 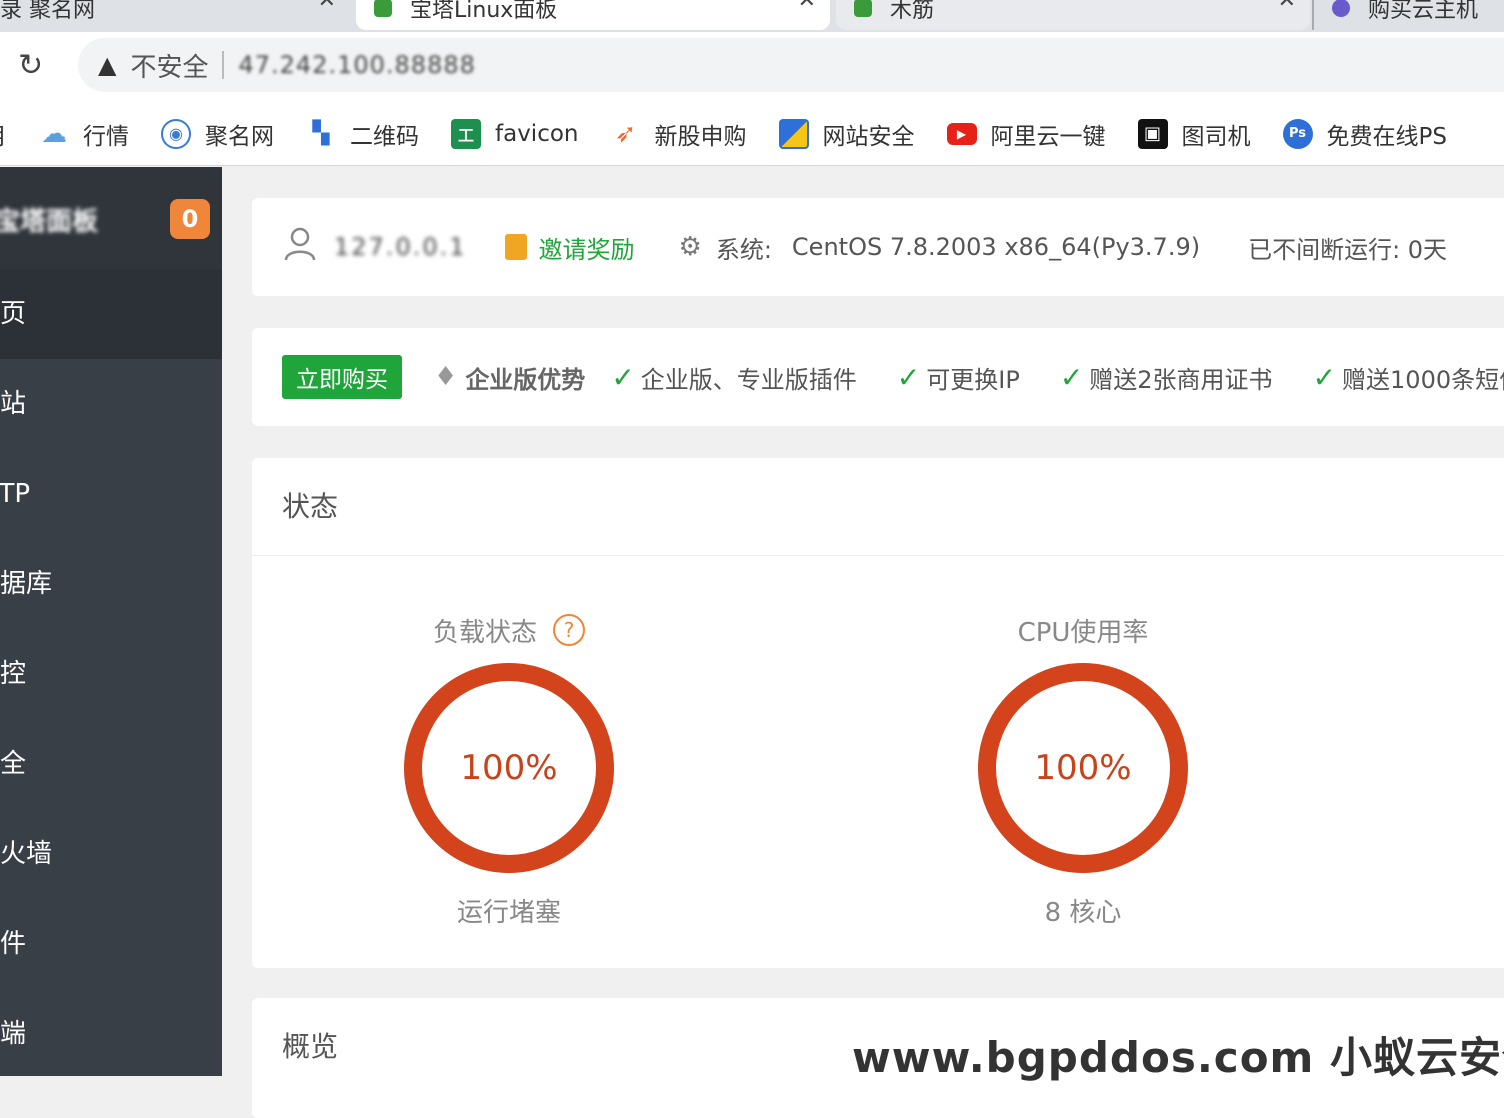 I want to click on bird-icon: ➶, so click(x=625, y=133).